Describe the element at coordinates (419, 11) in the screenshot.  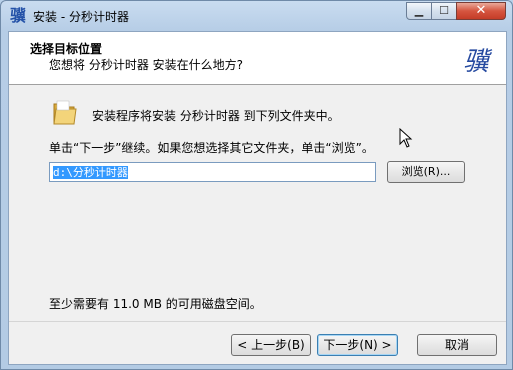
I see `minimize-button: ▁` at that location.